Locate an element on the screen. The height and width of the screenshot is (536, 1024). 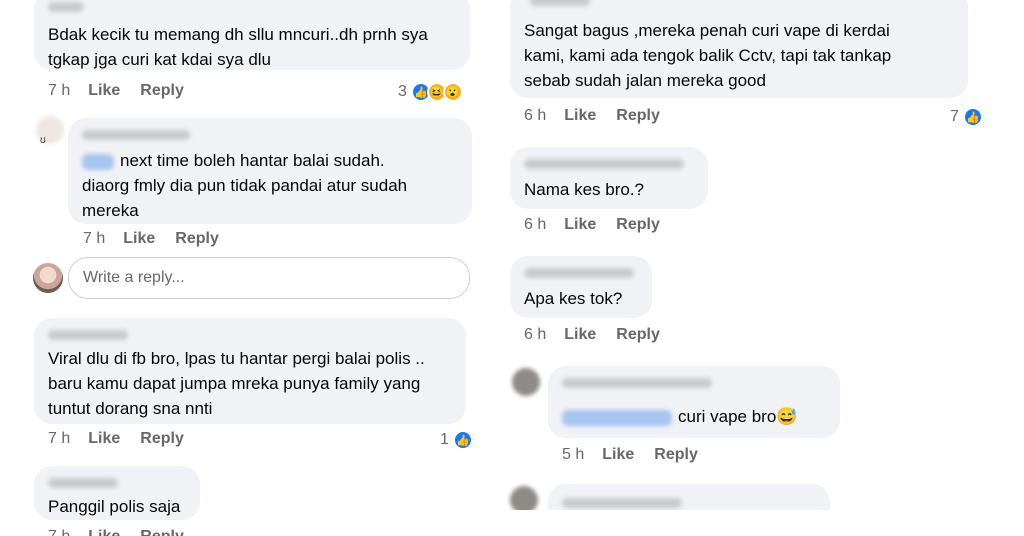
emoji-face-icon: ʊ is located at coordinates (43, 140).